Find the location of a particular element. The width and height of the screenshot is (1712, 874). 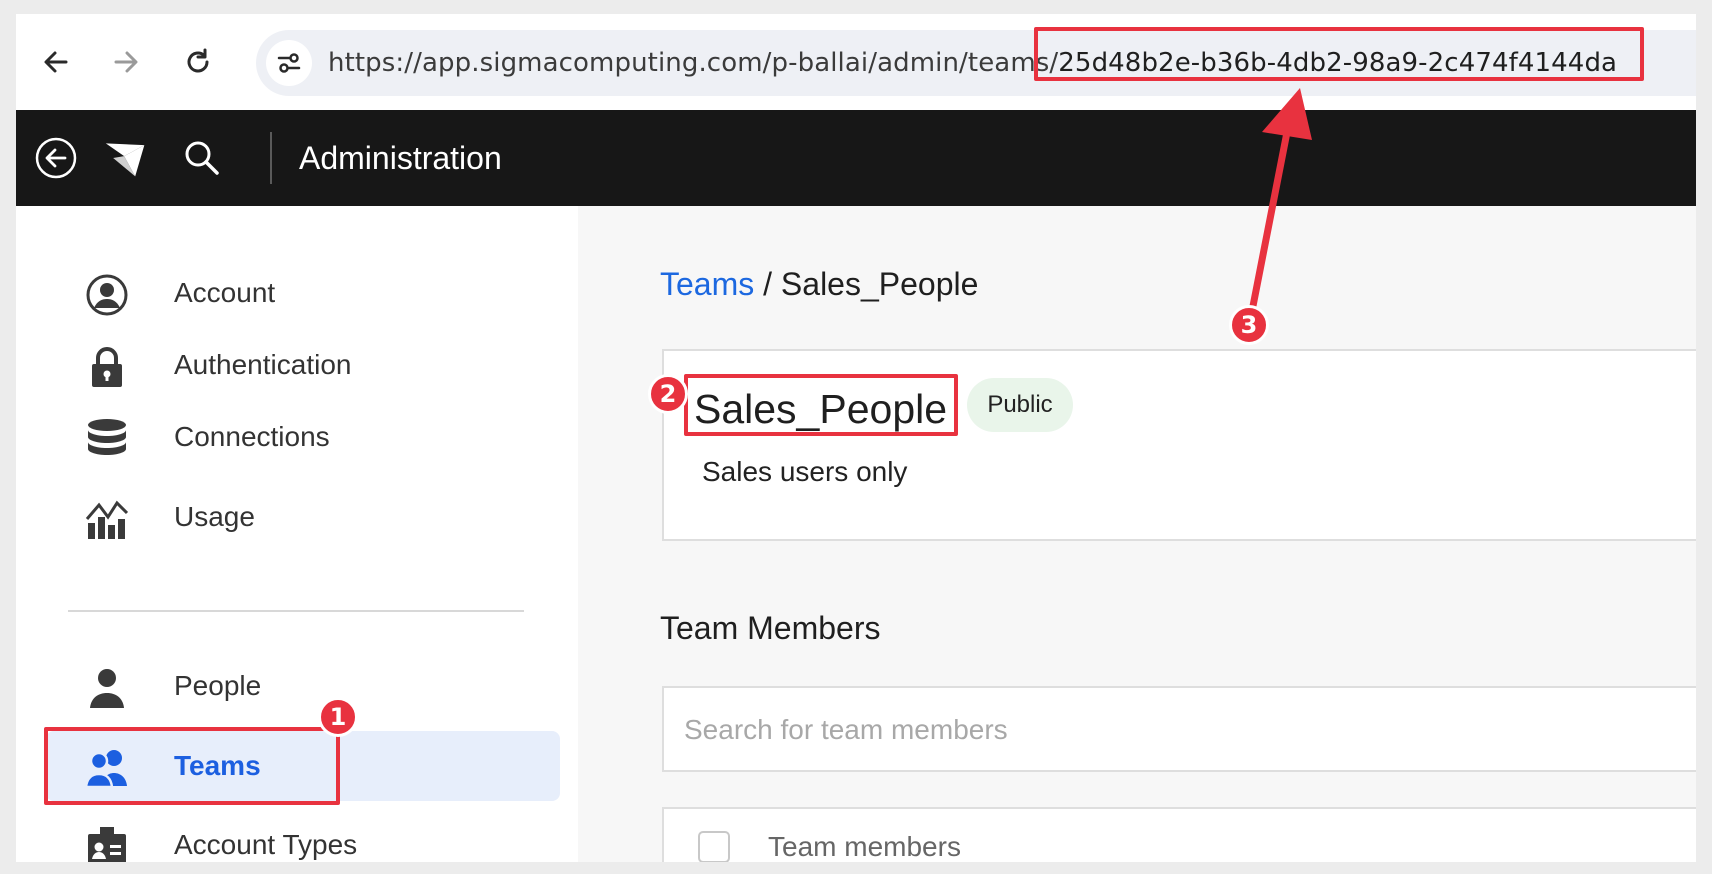

url-id-highlight-box is located at coordinates (1339, 54).